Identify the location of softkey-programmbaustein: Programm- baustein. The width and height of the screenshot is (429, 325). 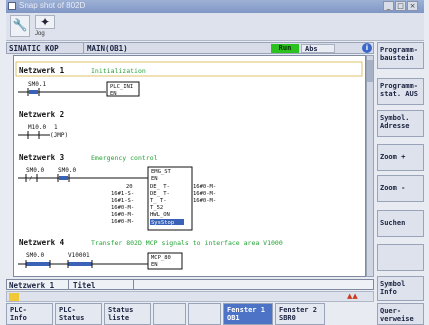
(400, 55).